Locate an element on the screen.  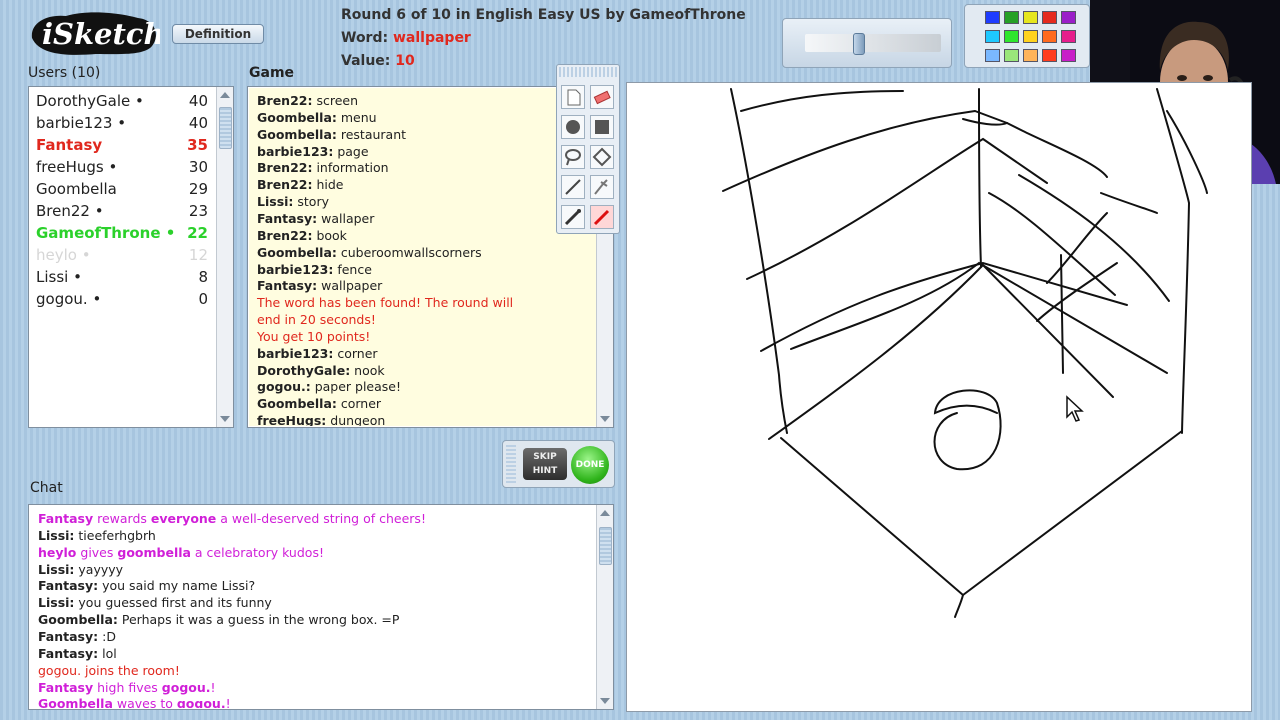
game-label: Game is located at coordinates (272, 73).